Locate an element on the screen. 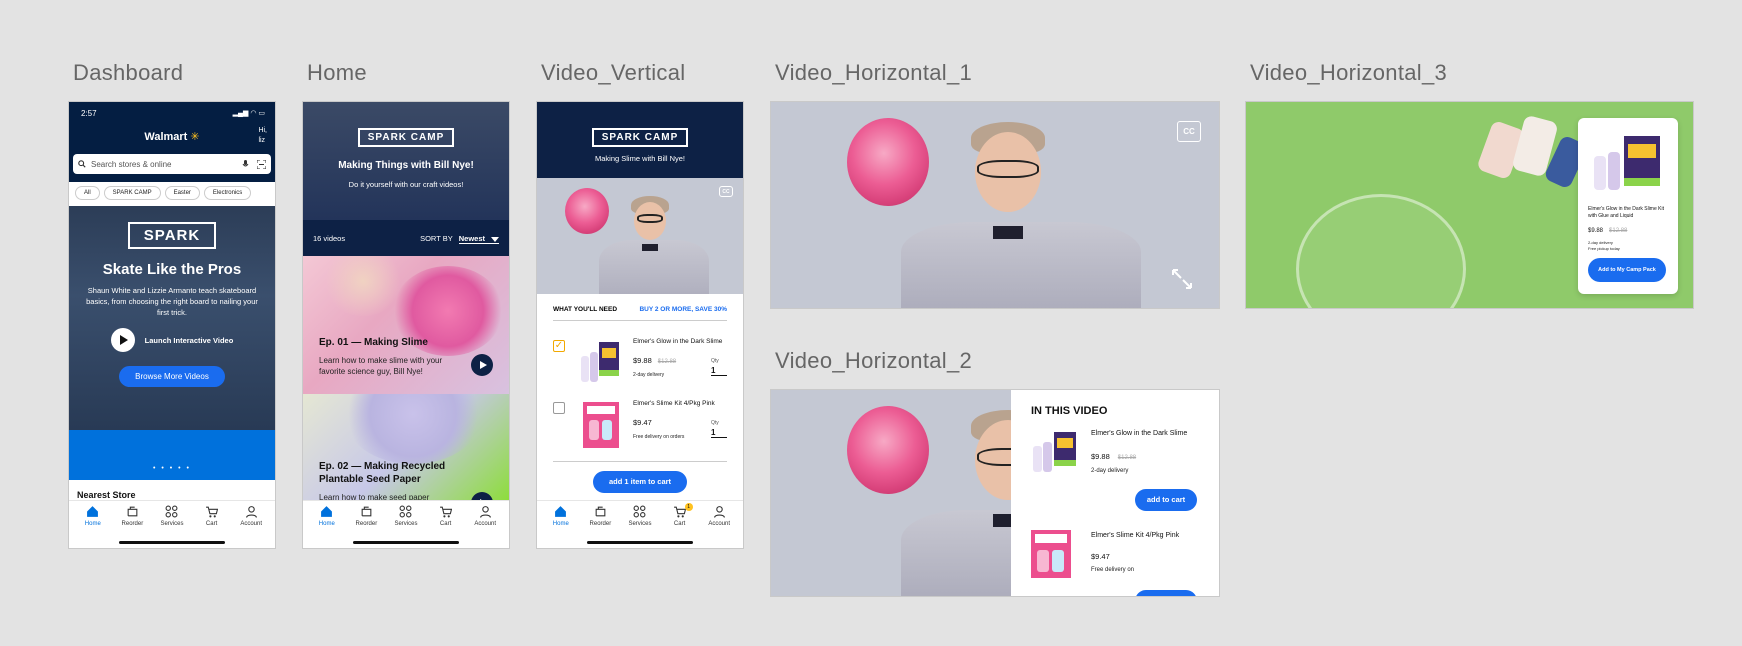  home-subtitle: Do it yourself with our craft videos! is located at coordinates (406, 184).